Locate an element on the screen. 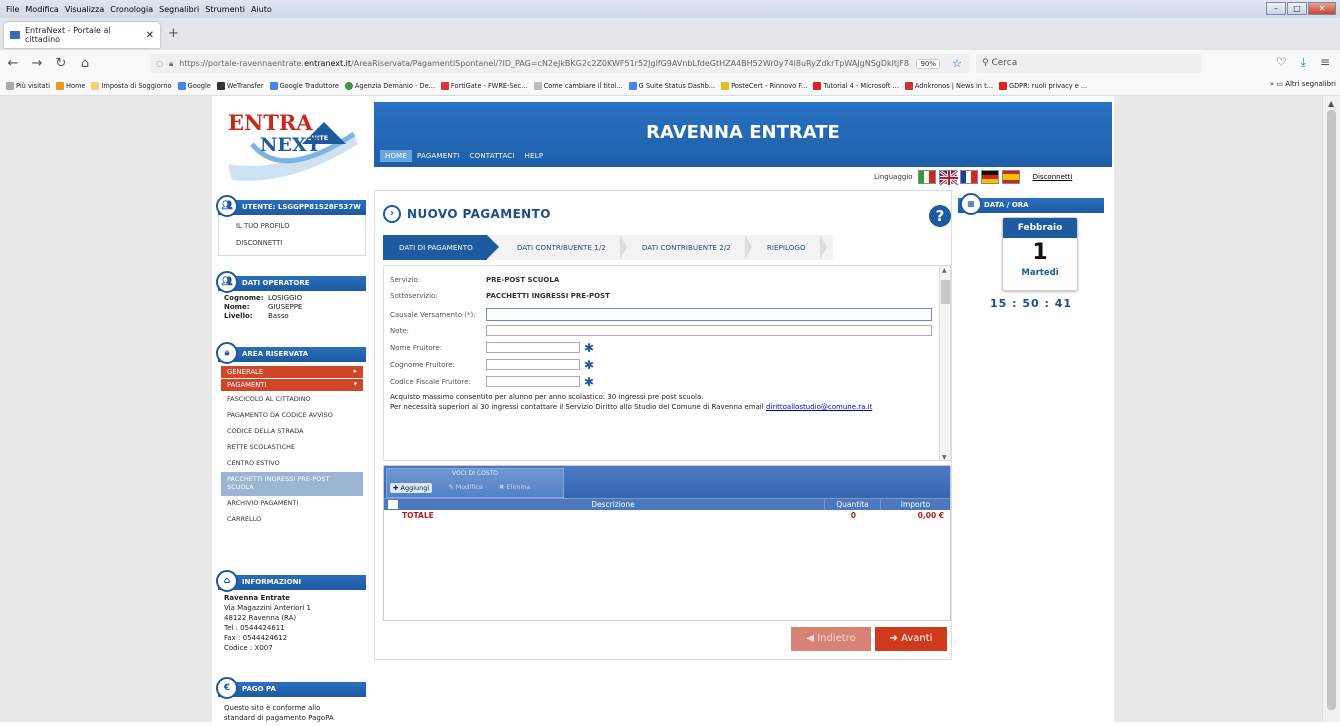  reload-icon: ↻ is located at coordinates (61, 63).